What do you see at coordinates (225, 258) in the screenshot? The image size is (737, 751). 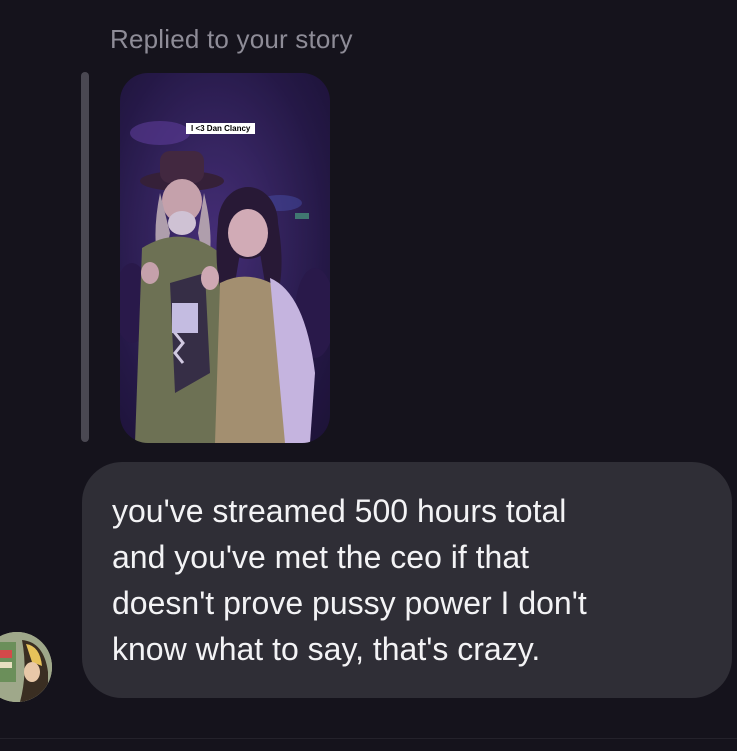 I see `story-thumbnail: I <3 Dan Clancy` at bounding box center [225, 258].